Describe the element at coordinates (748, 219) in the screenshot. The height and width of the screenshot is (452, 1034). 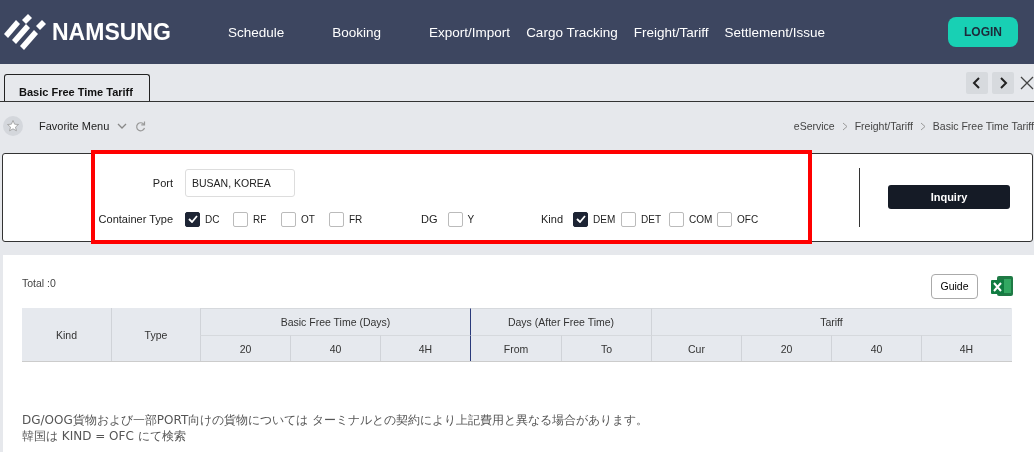
I see `checkbox-label: OFC` at that location.